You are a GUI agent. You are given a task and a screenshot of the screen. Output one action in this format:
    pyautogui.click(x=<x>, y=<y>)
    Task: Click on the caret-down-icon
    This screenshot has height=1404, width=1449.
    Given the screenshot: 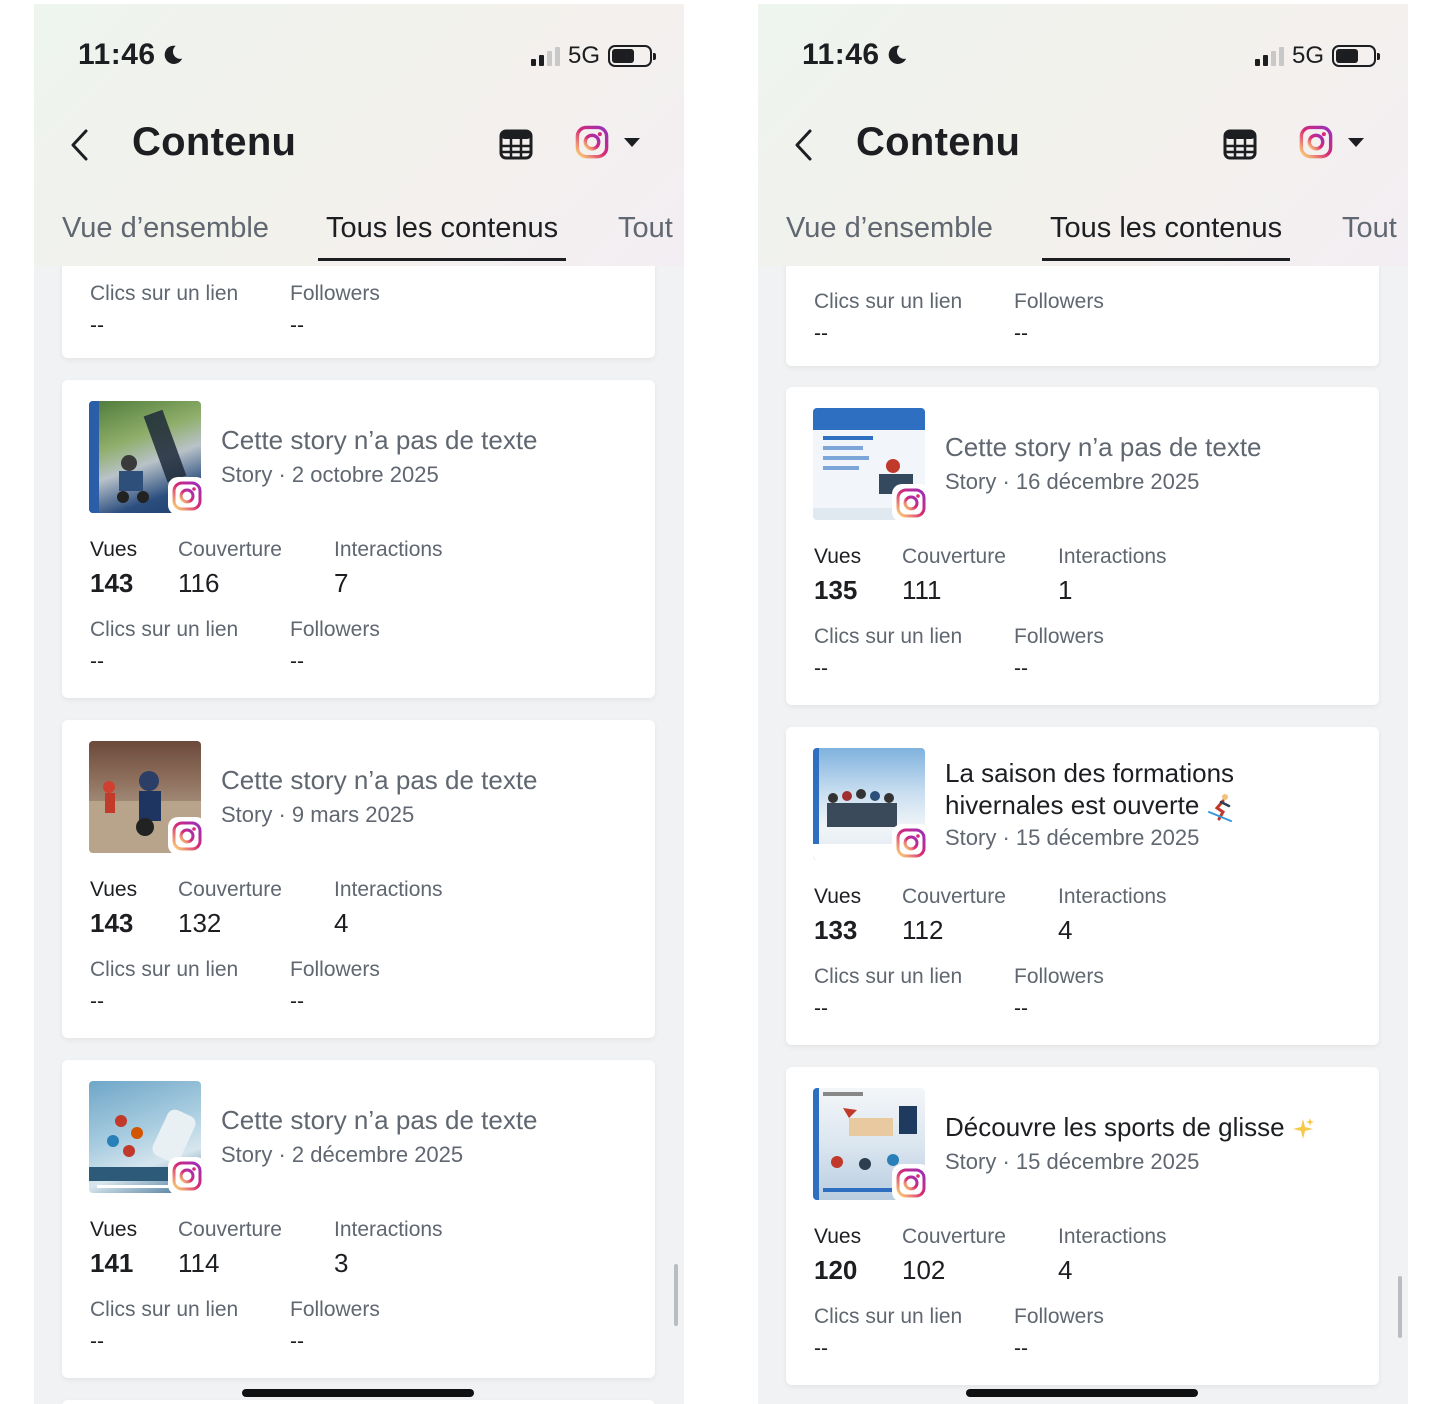 What is the action you would take?
    pyautogui.click(x=1356, y=142)
    